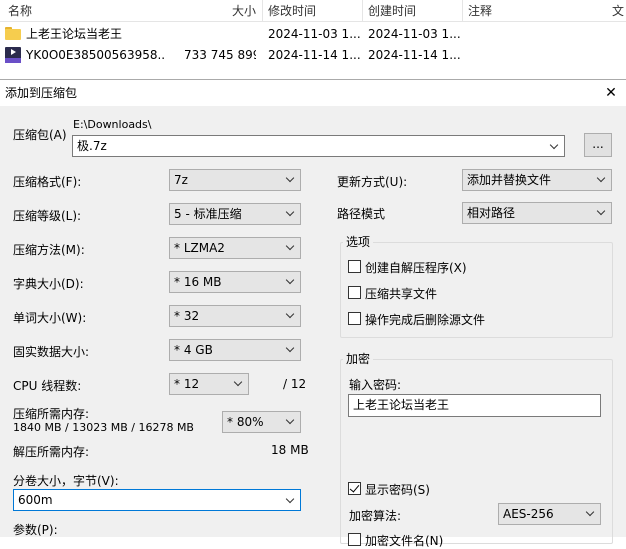 The height and width of the screenshot is (549, 626). What do you see at coordinates (509, 180) in the screenshot?
I see `update-value: 添加并替换文件` at bounding box center [509, 180].